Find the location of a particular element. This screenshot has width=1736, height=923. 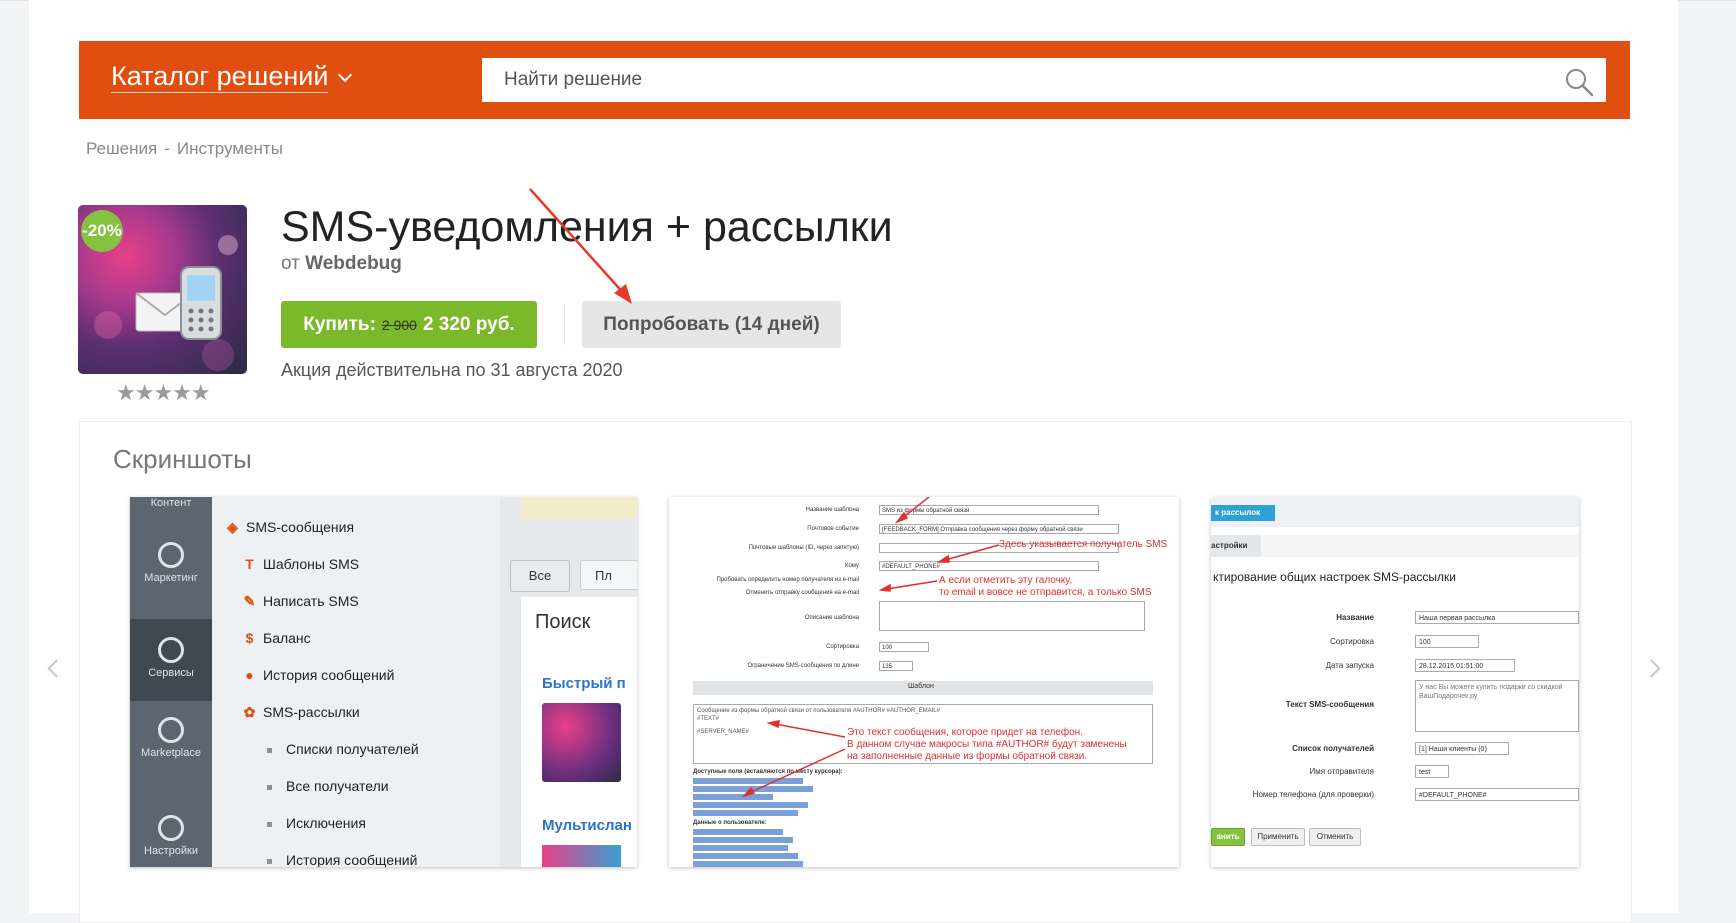

tree-label: Все получатели is located at coordinates (337, 786).